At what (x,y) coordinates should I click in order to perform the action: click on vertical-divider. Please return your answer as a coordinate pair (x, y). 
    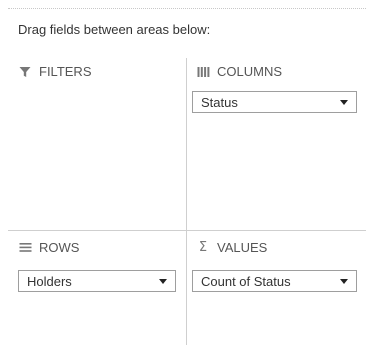
    Looking at the image, I should click on (186, 201).